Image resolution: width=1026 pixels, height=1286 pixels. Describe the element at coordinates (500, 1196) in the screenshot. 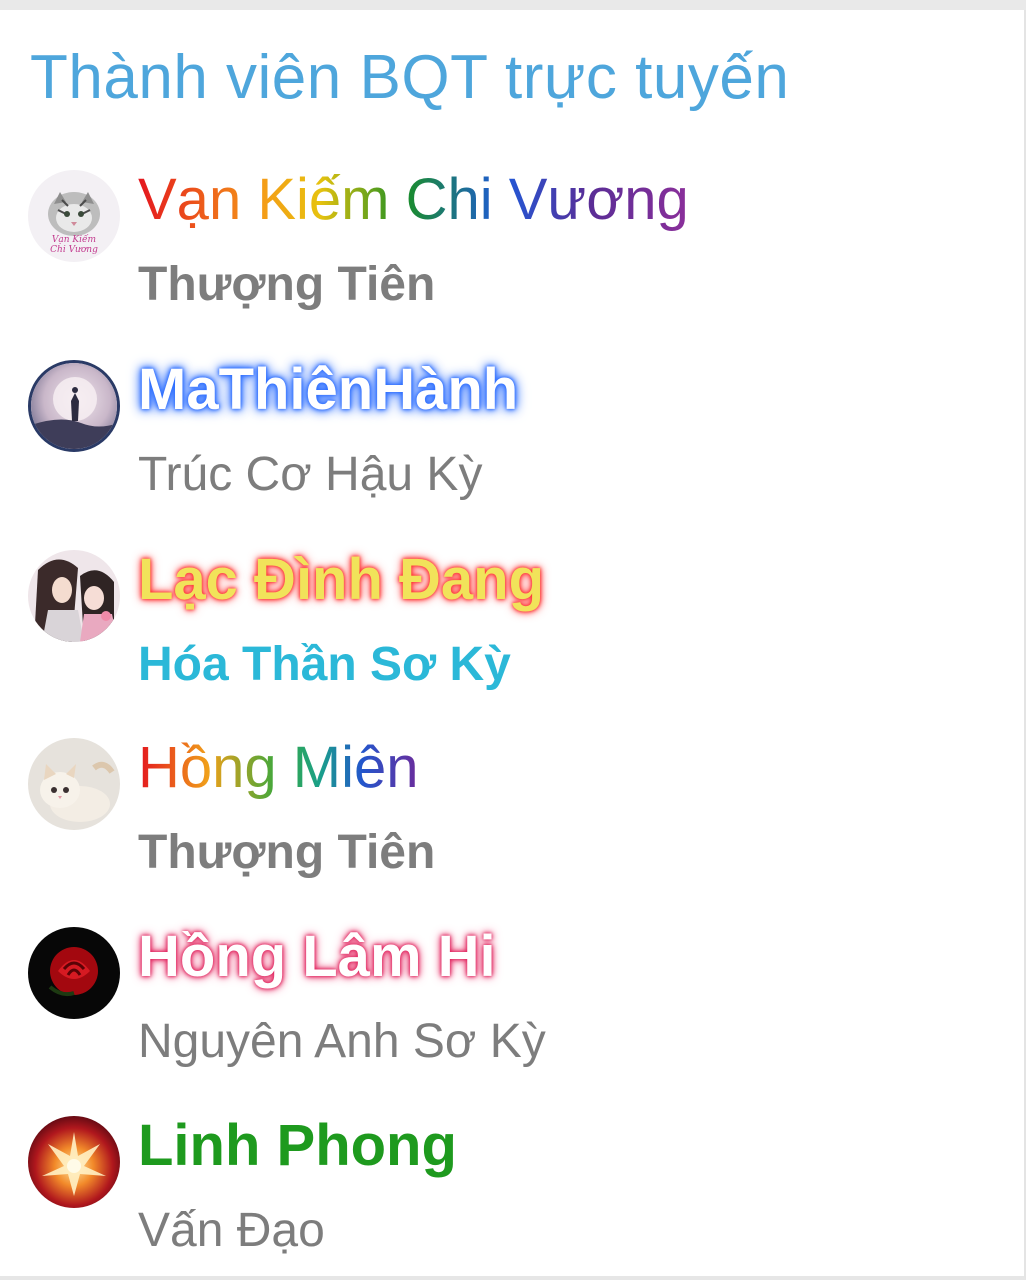

I see `member-item: Linh Phong Vấn Đạo` at that location.